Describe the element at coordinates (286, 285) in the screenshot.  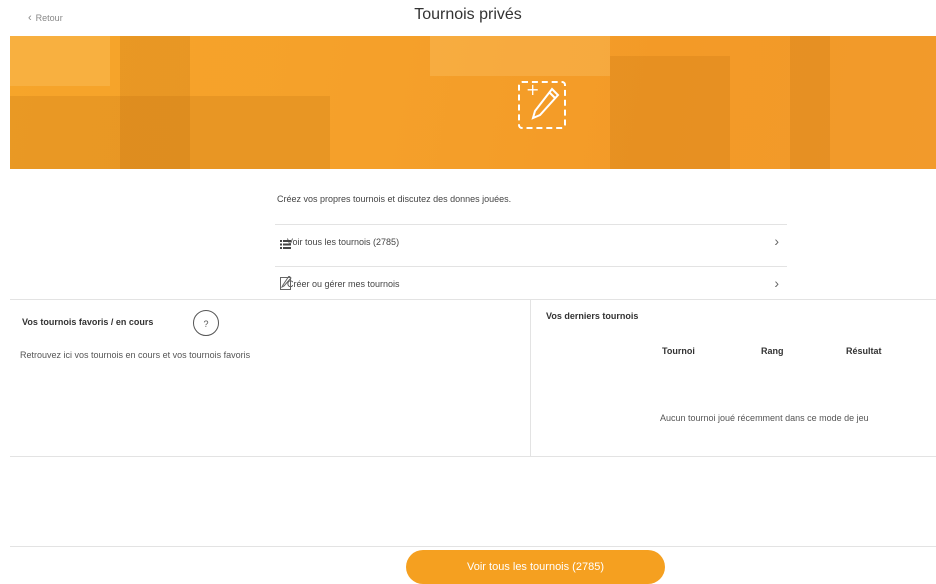
I see `edit-icon` at that location.